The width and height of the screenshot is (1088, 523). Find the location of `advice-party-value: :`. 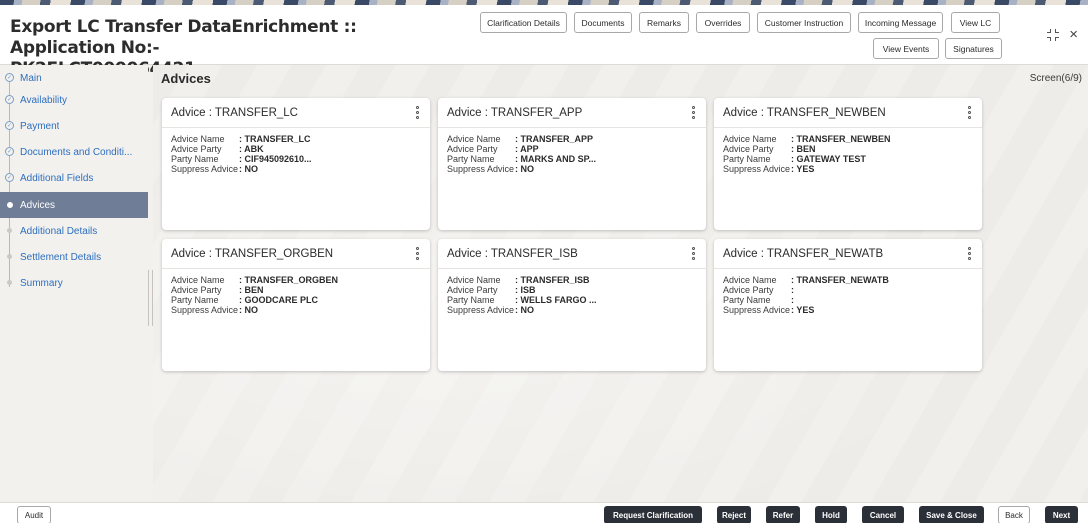

advice-party-value: : is located at coordinates (792, 290).